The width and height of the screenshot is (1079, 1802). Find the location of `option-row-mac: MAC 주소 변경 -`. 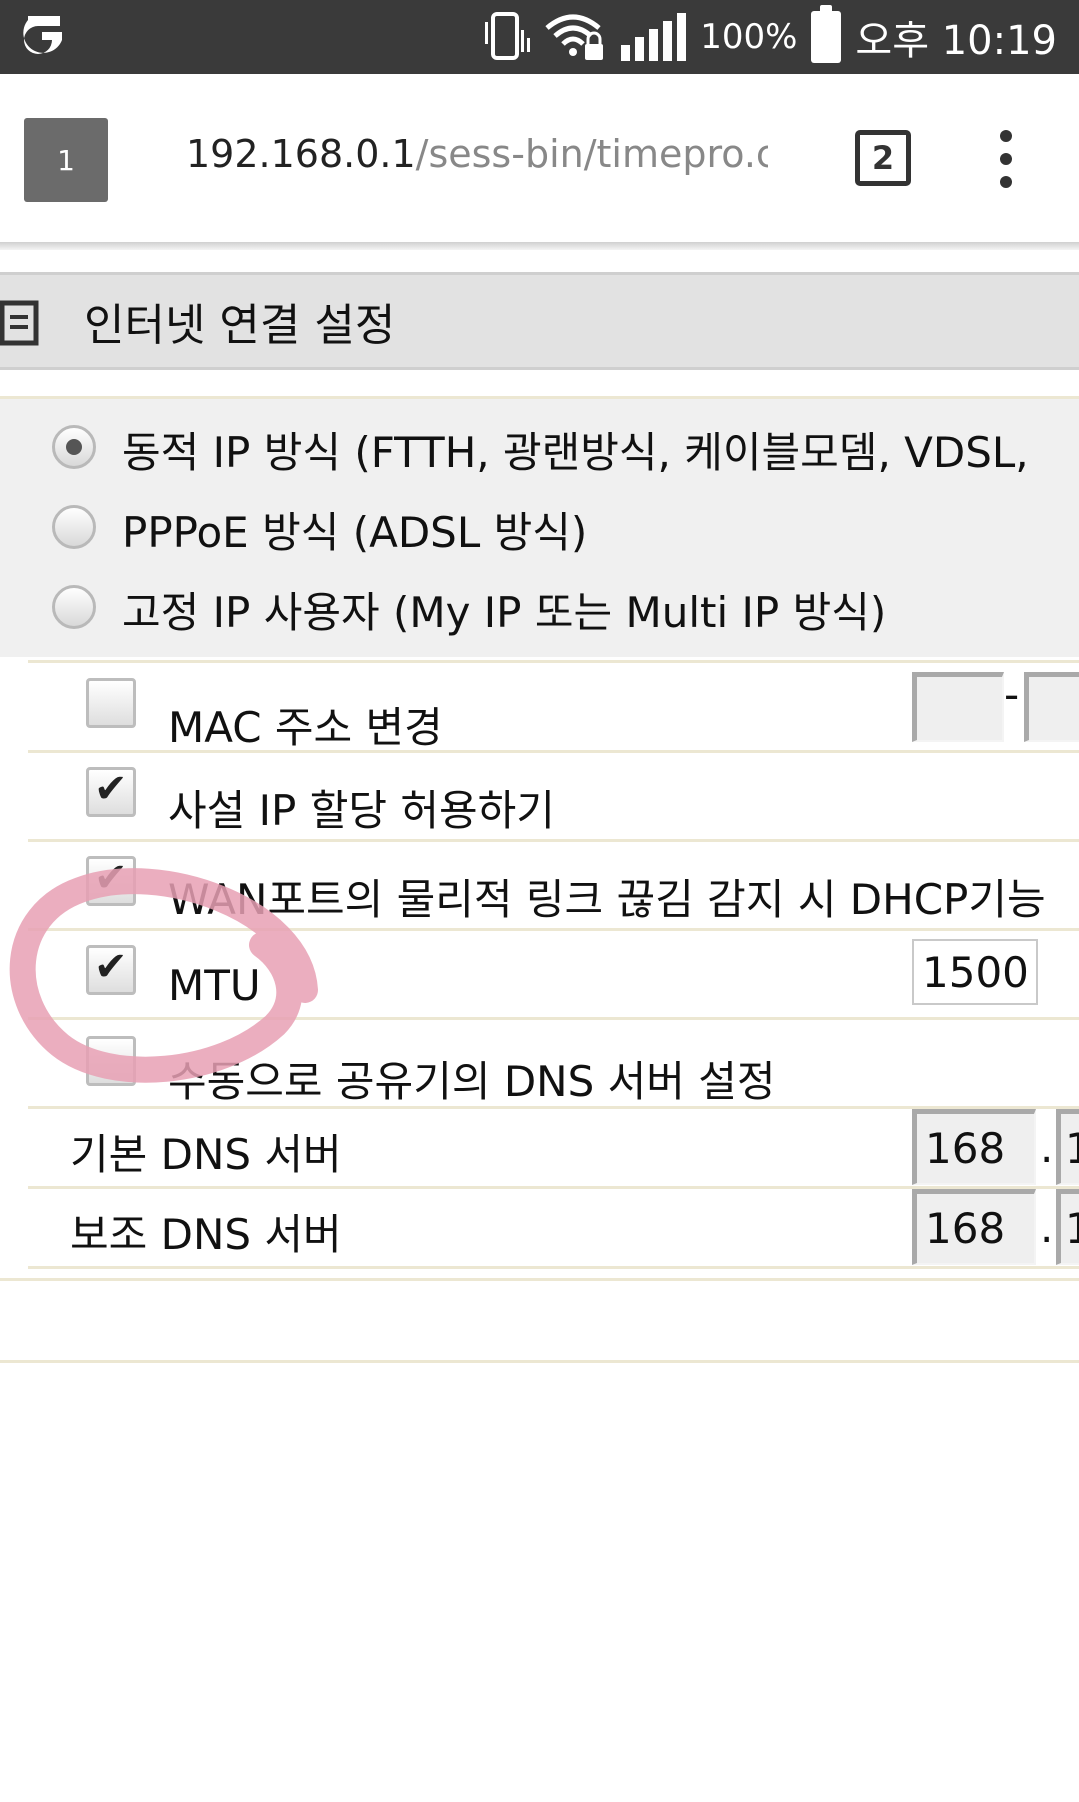

option-row-mac: MAC 주소 변경 - is located at coordinates (553, 708).